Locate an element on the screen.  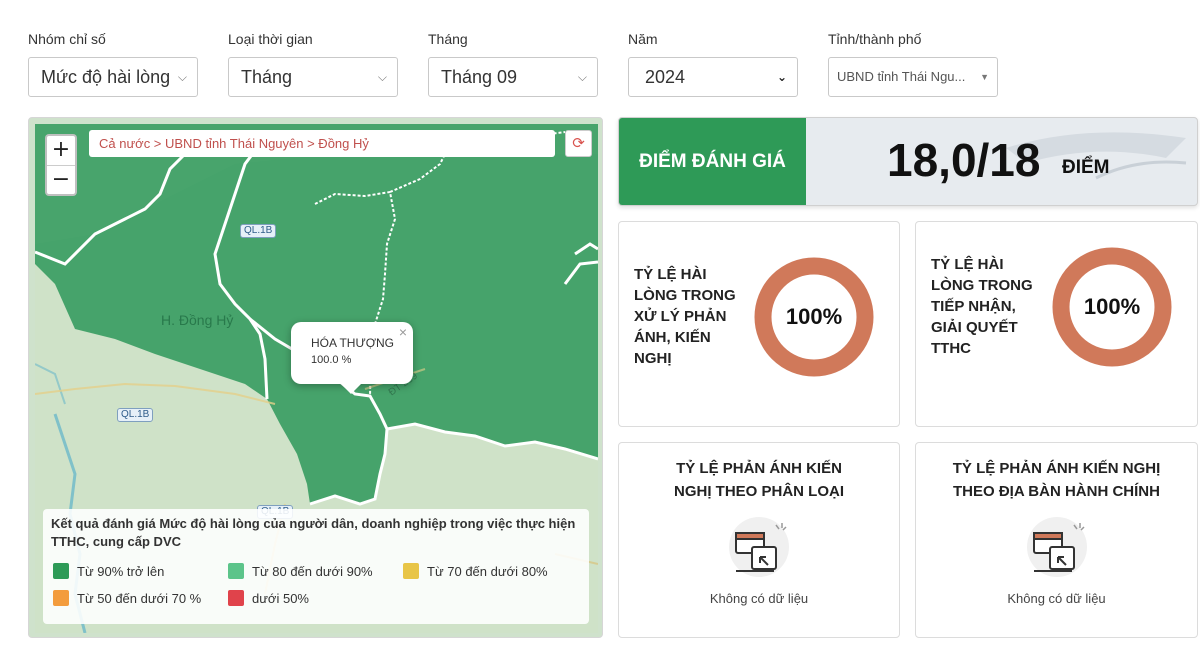
district-label: H. Đồng Hỷ is located at coordinates (197, 320).